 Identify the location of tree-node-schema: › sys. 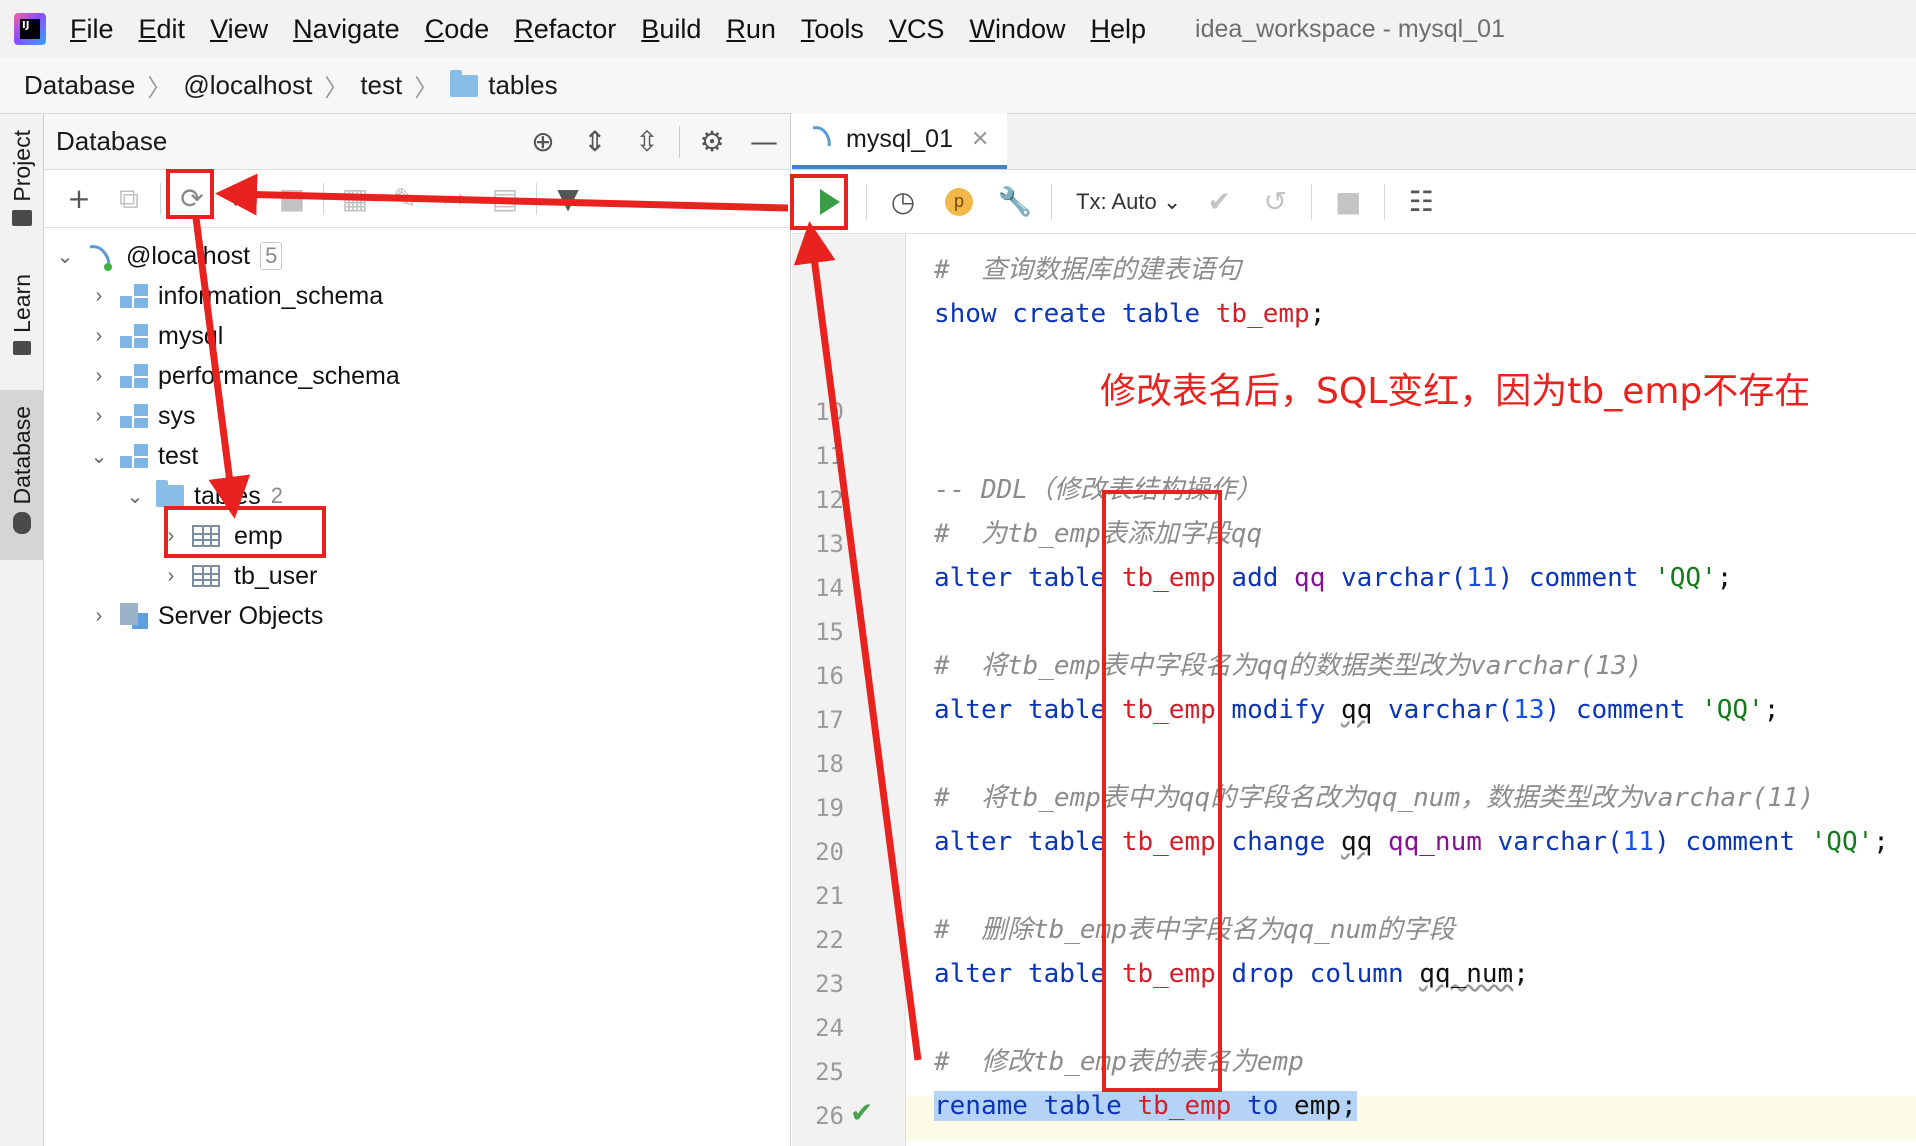
(142, 416).